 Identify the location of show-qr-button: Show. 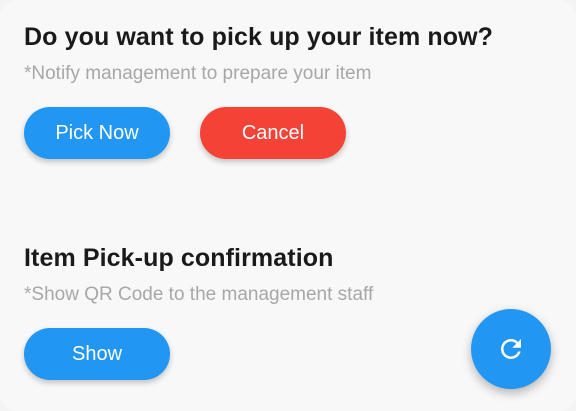
(97, 354).